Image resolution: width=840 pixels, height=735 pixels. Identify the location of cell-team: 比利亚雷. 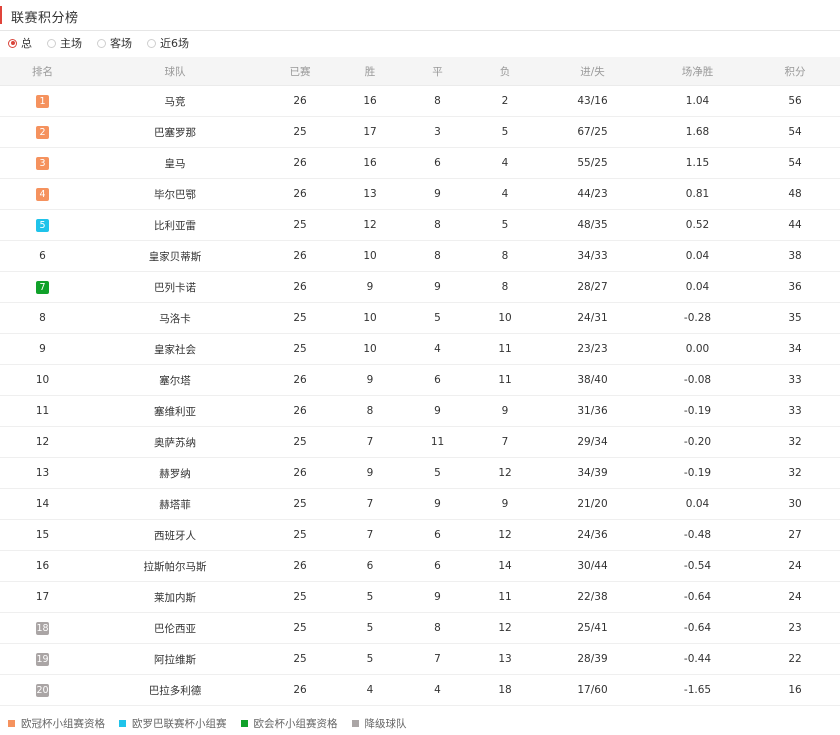
(175, 225).